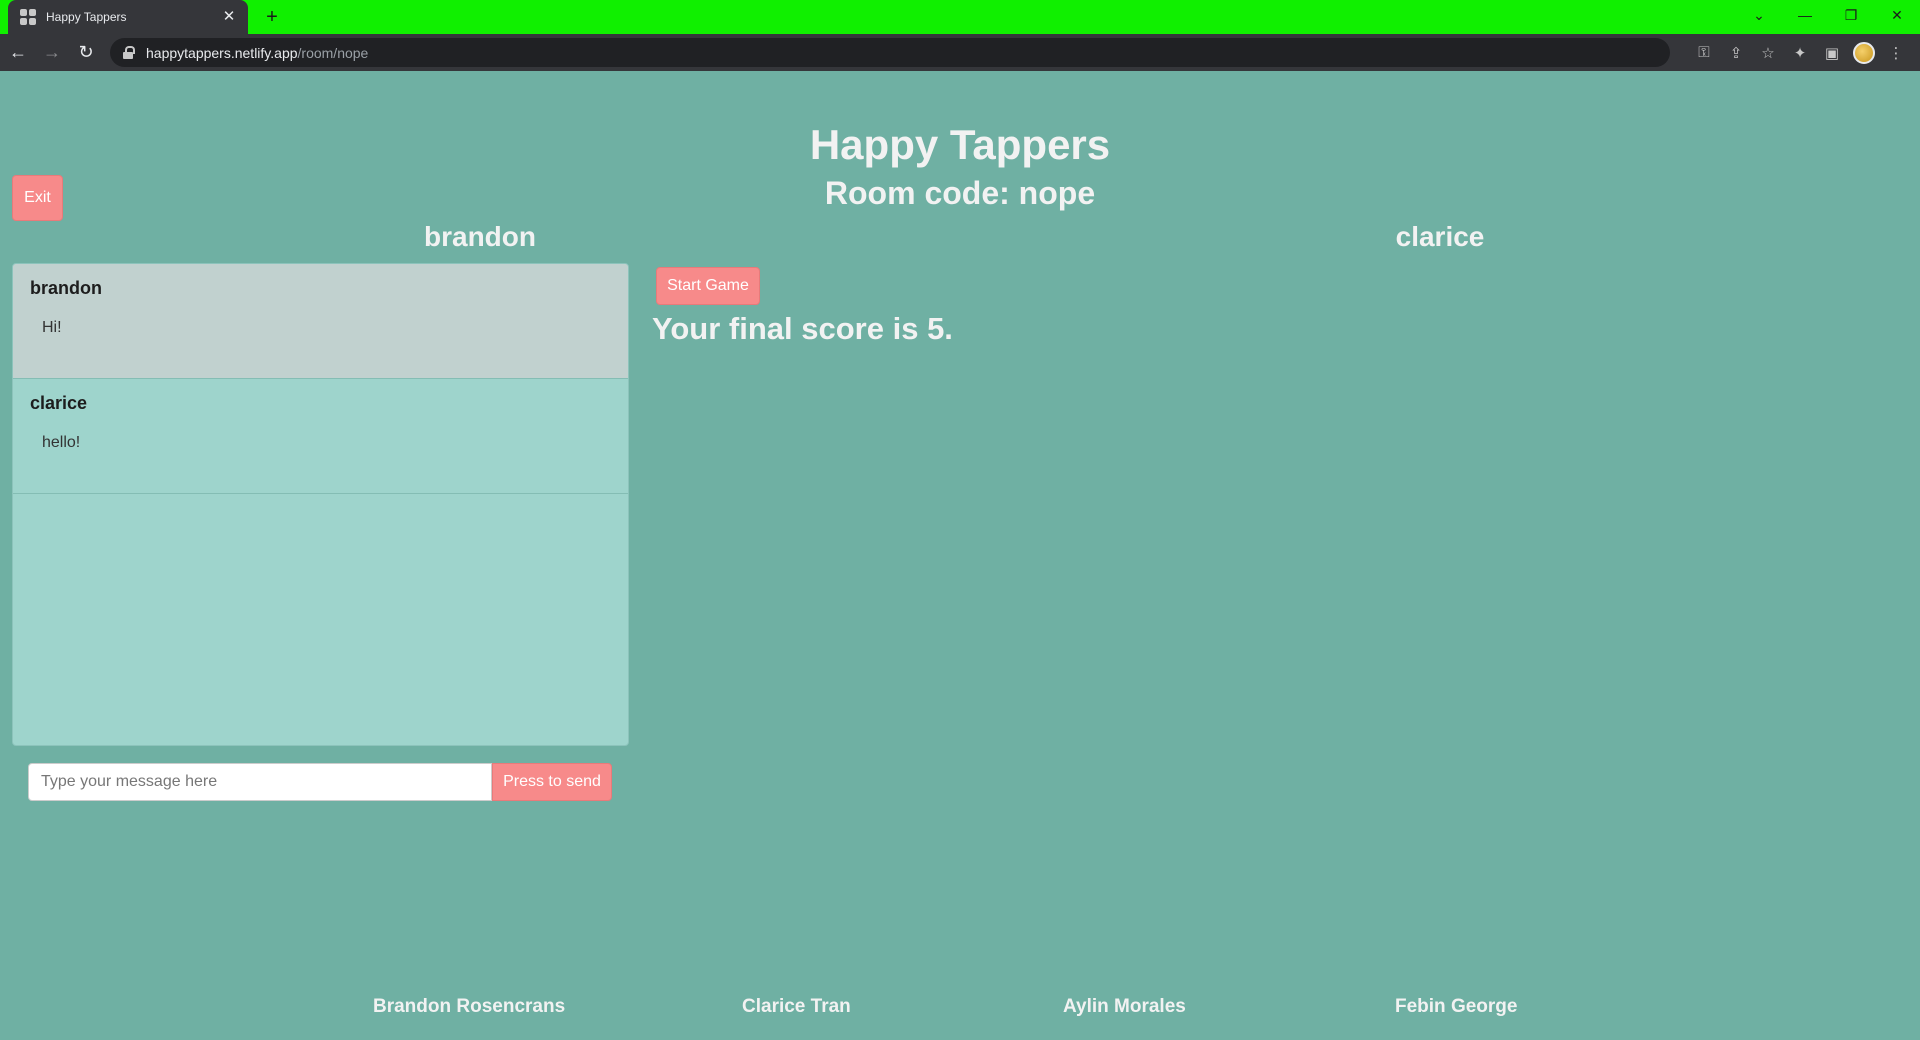 This screenshot has width=1920, height=1040. I want to click on bookmark-star-icon: ☆, so click(1768, 53).